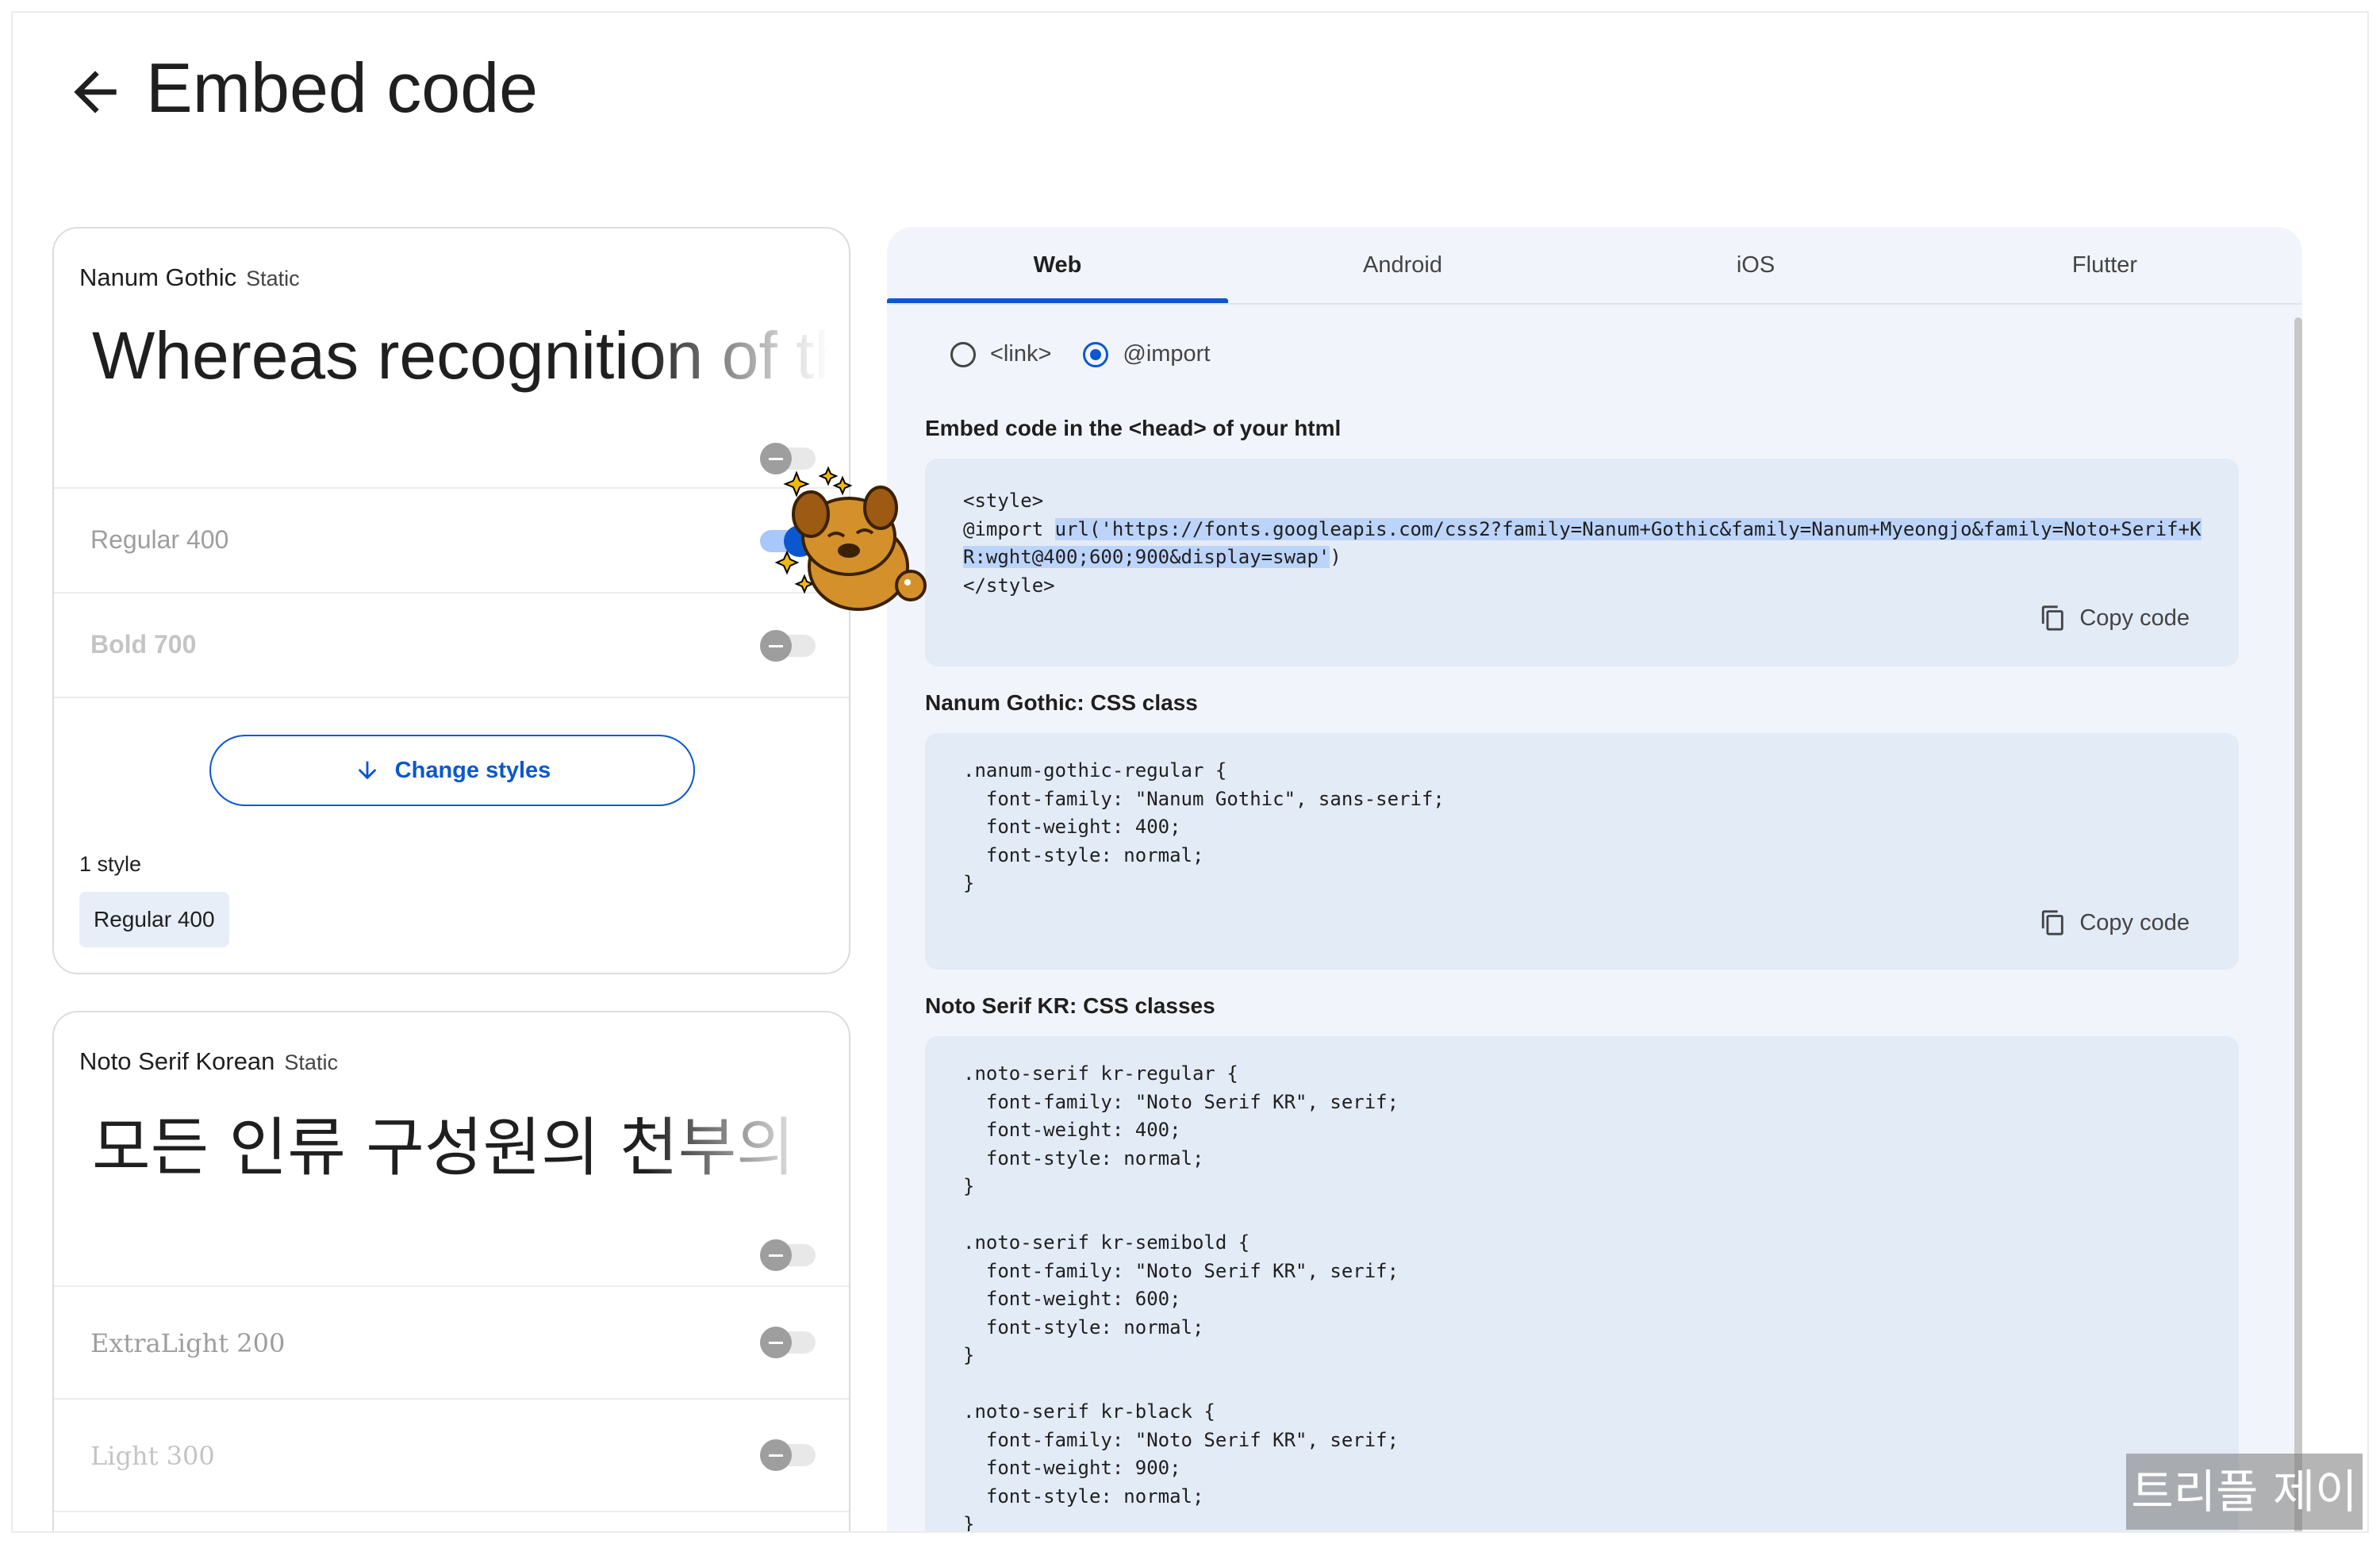 Image resolution: width=2380 pixels, height=1544 pixels. What do you see at coordinates (143, 644) in the screenshot?
I see `style-label: Bold 700` at bounding box center [143, 644].